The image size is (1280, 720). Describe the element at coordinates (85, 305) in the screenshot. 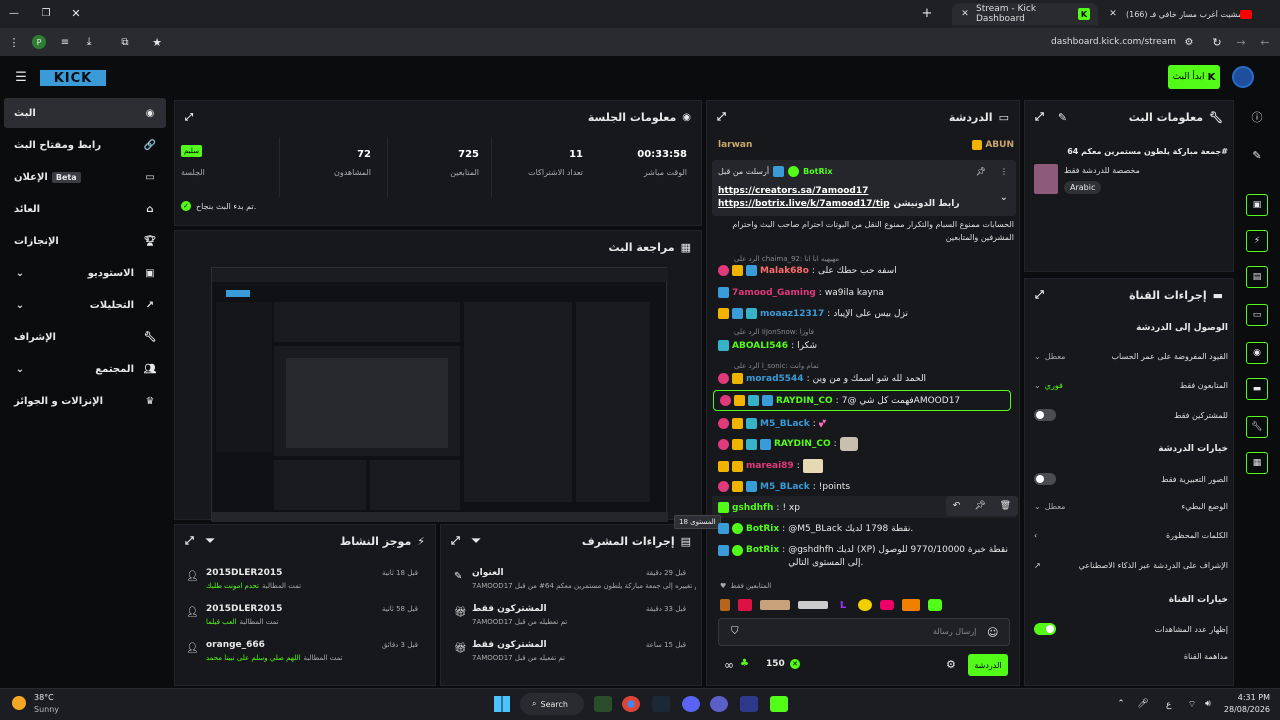

I see `sidebar-item-analytics: ⌄ التحليلات ↗` at that location.